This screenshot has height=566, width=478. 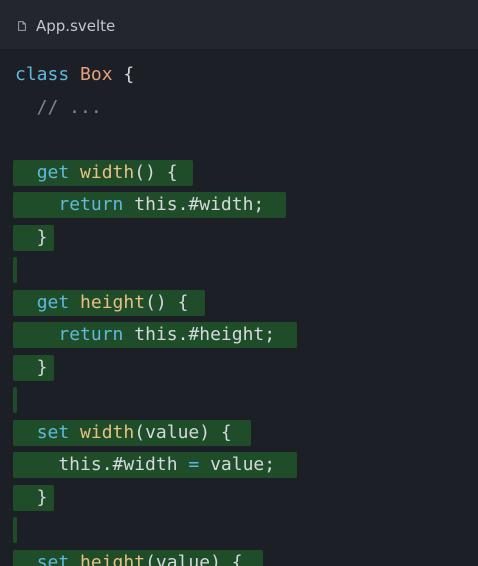 I want to click on code-line-text: return this.#height;, so click(x=145, y=335).